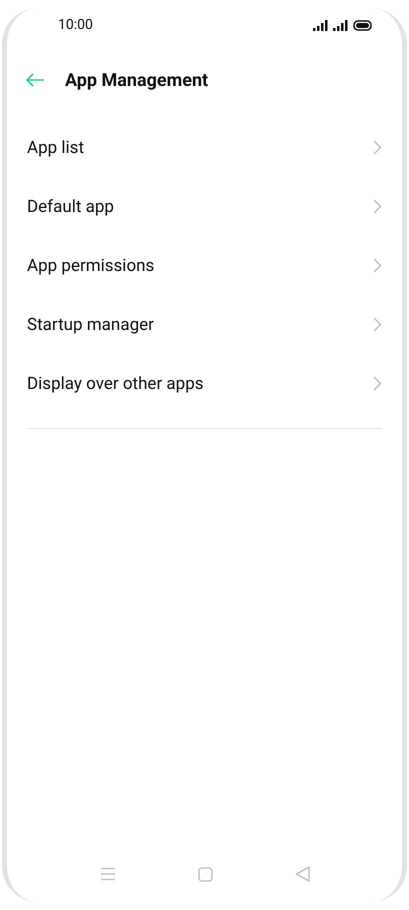 This screenshot has height=910, width=409. Describe the element at coordinates (204, 206) in the screenshot. I see `menu-item: Default app` at that location.